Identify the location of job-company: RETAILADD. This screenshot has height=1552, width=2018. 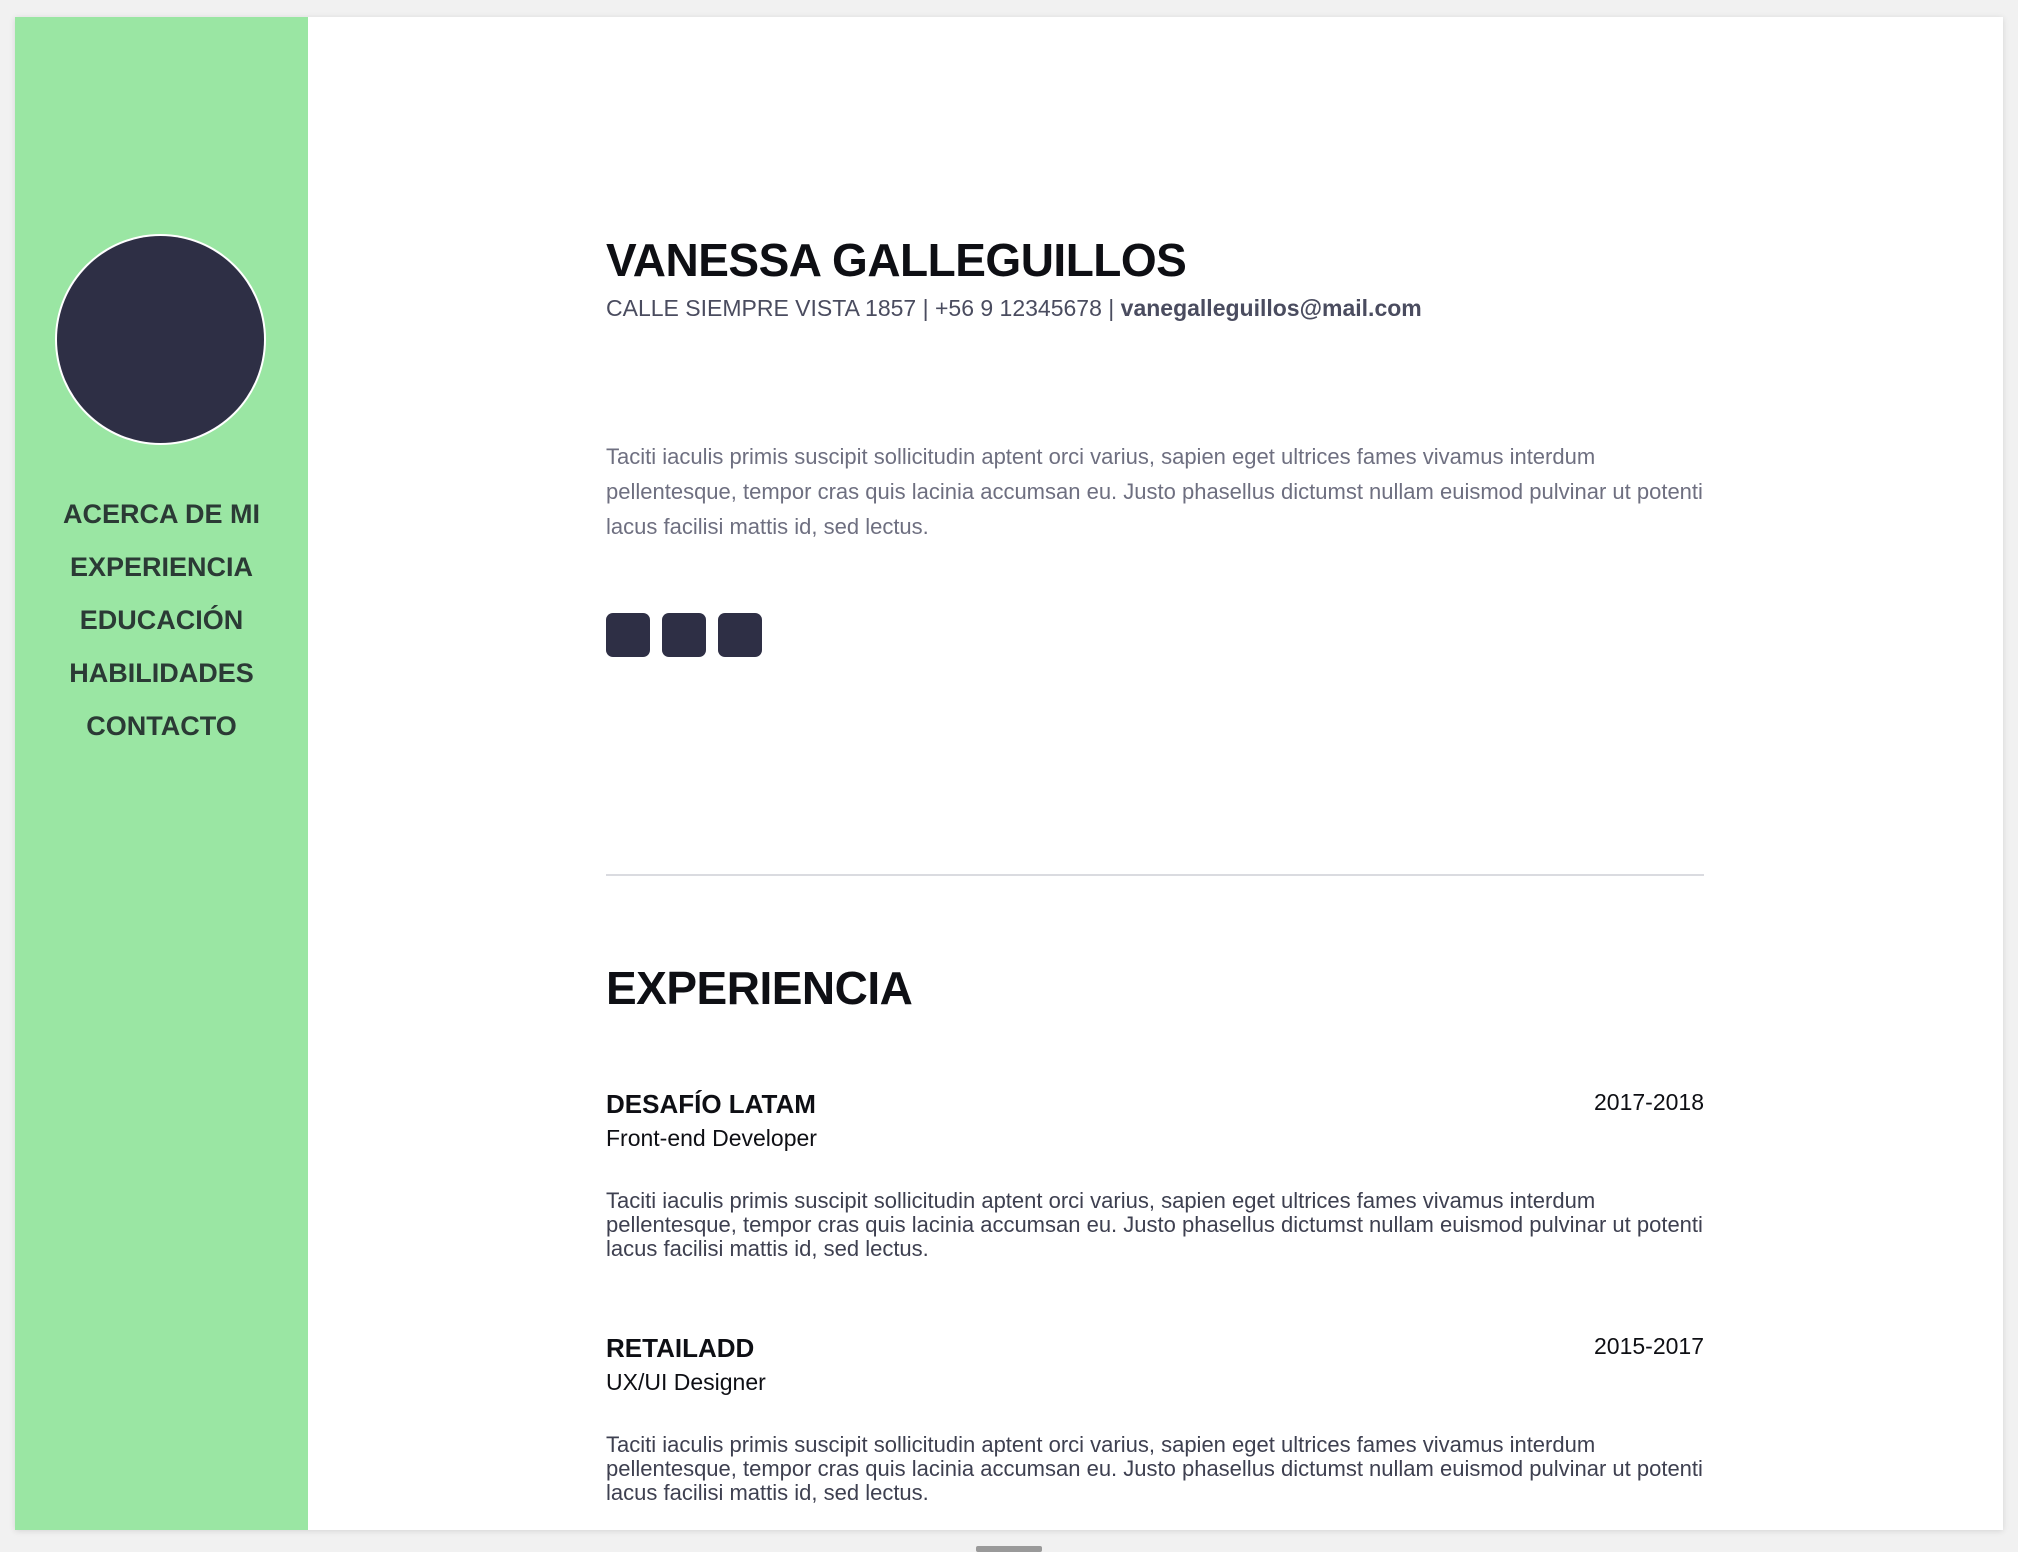
(680, 1348).